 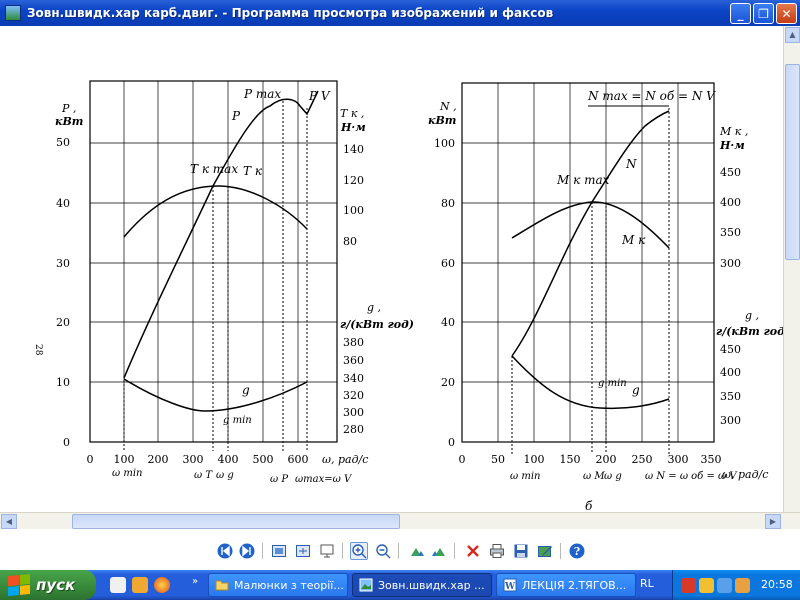 What do you see at coordinates (352, 113) in the screenshot?
I see `left-tk-axis-title: T к ,` at bounding box center [352, 113].